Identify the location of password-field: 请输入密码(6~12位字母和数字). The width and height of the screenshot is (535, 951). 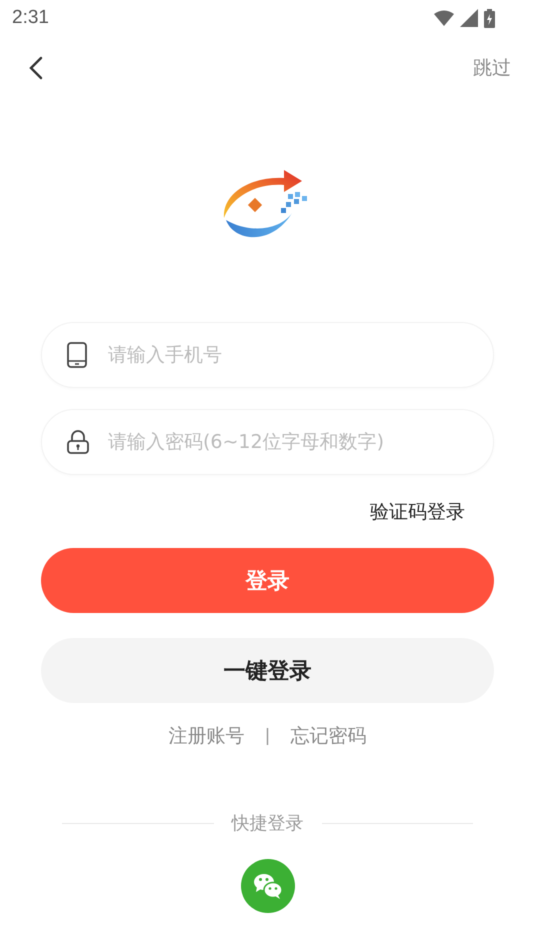
(267, 442).